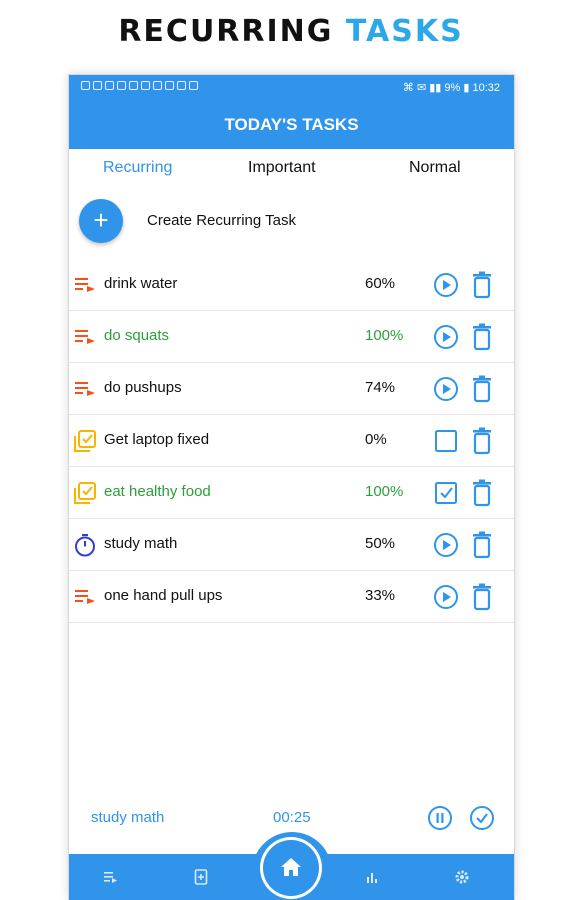 Image resolution: width=582 pixels, height=900 pixels. I want to click on task-name: eat healthy food, so click(157, 491).